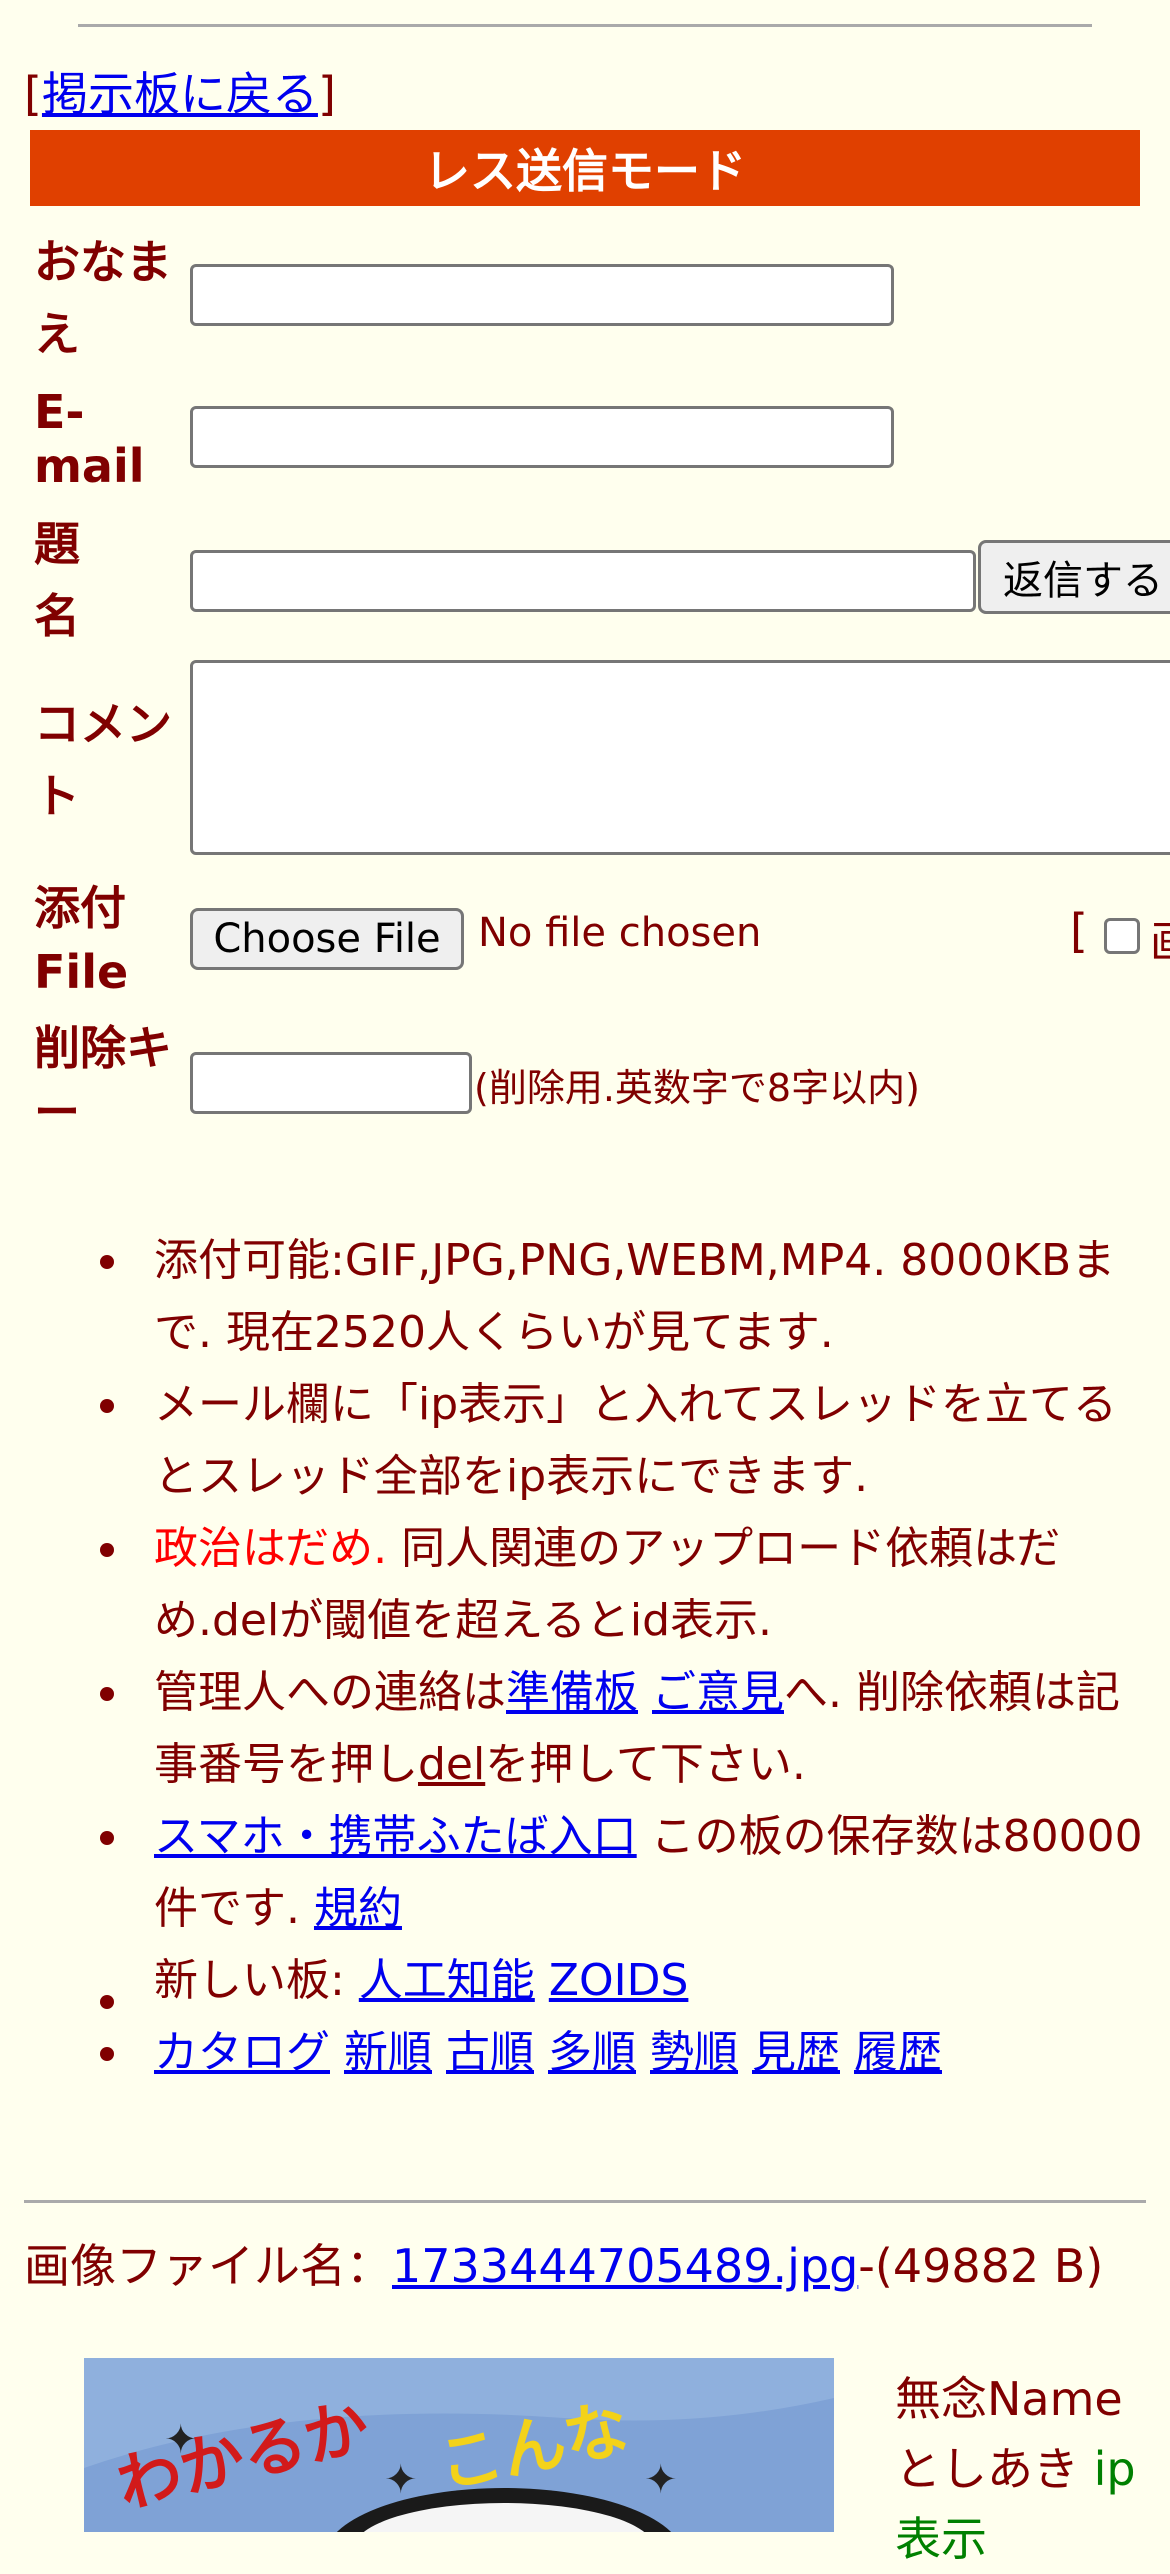 Image resolution: width=1170 pixels, height=2574 pixels. I want to click on delete-key-label-line1: 削除キ, so click(103, 1048).